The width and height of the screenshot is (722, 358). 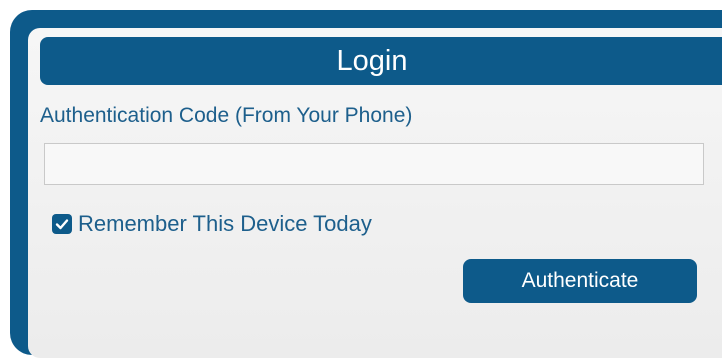 I want to click on page-title: Login, so click(x=372, y=60).